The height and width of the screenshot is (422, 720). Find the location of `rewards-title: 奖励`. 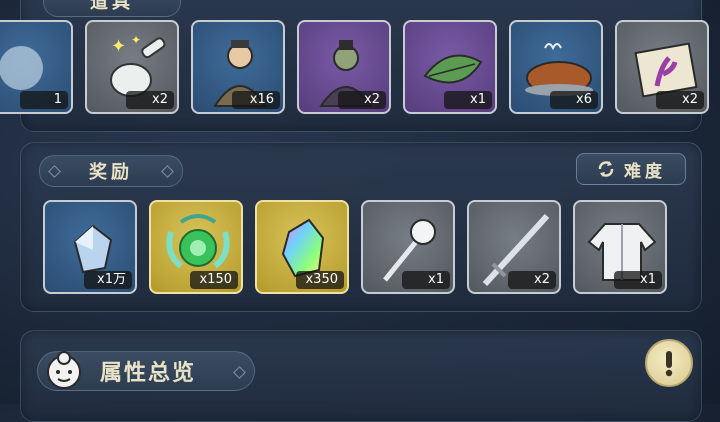

rewards-title: 奖励 is located at coordinates (111, 172).